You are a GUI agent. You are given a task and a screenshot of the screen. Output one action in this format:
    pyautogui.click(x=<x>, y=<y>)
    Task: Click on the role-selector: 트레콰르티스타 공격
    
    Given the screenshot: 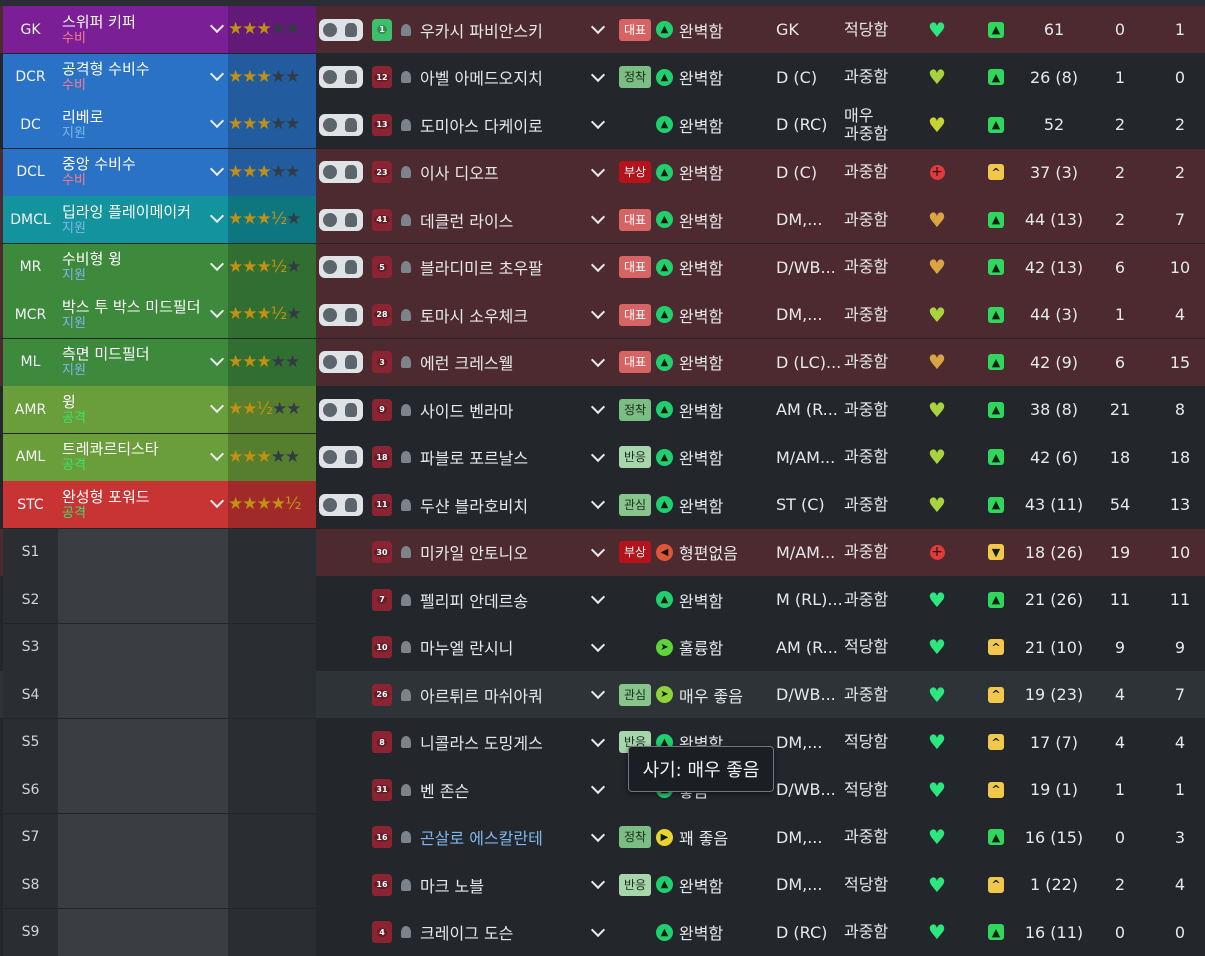 What is the action you would take?
    pyautogui.click(x=143, y=457)
    